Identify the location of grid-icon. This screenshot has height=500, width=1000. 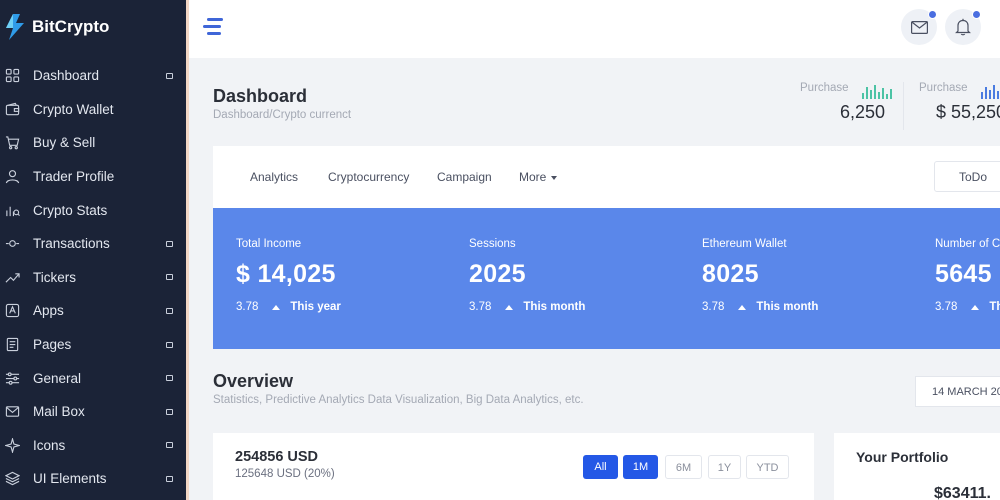
(12, 76).